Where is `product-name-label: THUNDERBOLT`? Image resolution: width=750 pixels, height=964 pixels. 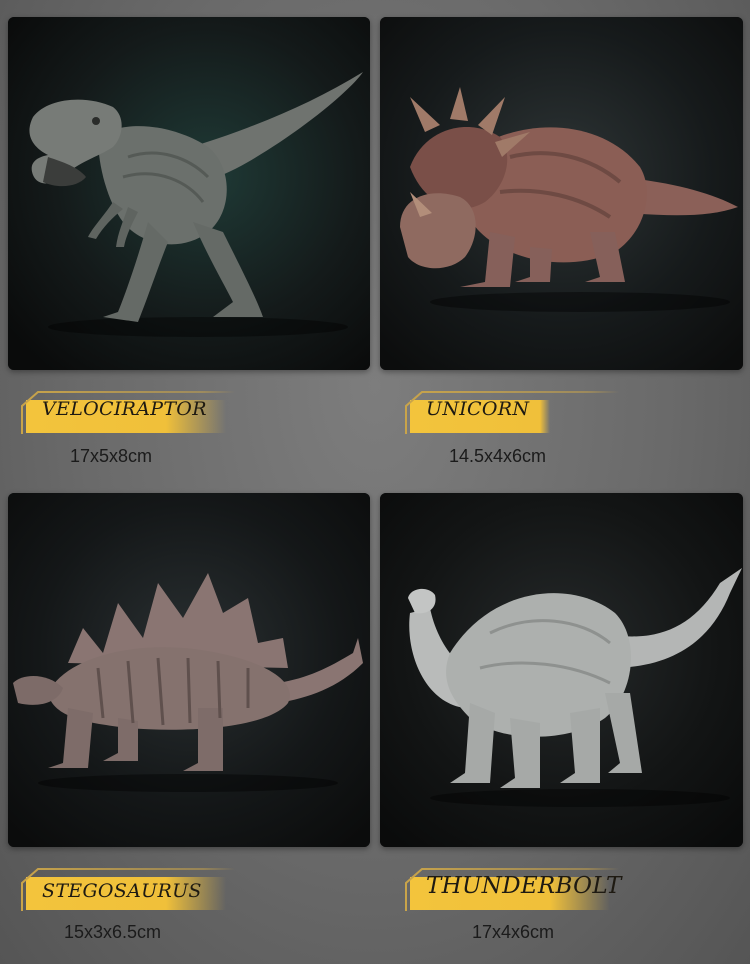 product-name-label: THUNDERBOLT is located at coordinates (513, 890).